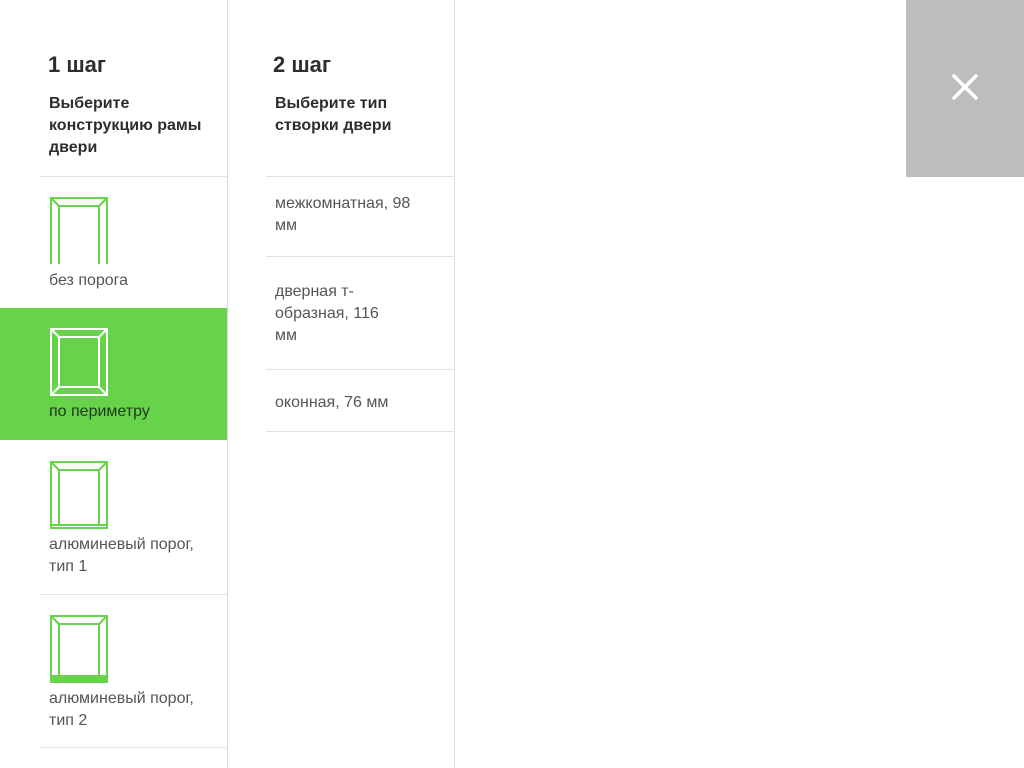 The image size is (1024, 768). Describe the element at coordinates (79, 230) in the screenshot. I see `frame-no-threshold-icon` at that location.